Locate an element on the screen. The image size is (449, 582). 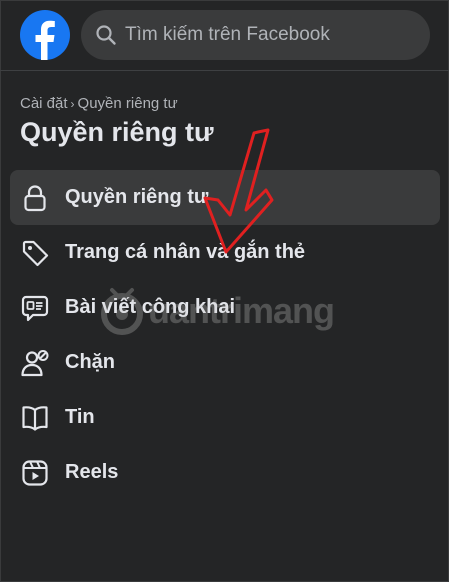
watermark: uantrimang is located at coordinates (216, 312).